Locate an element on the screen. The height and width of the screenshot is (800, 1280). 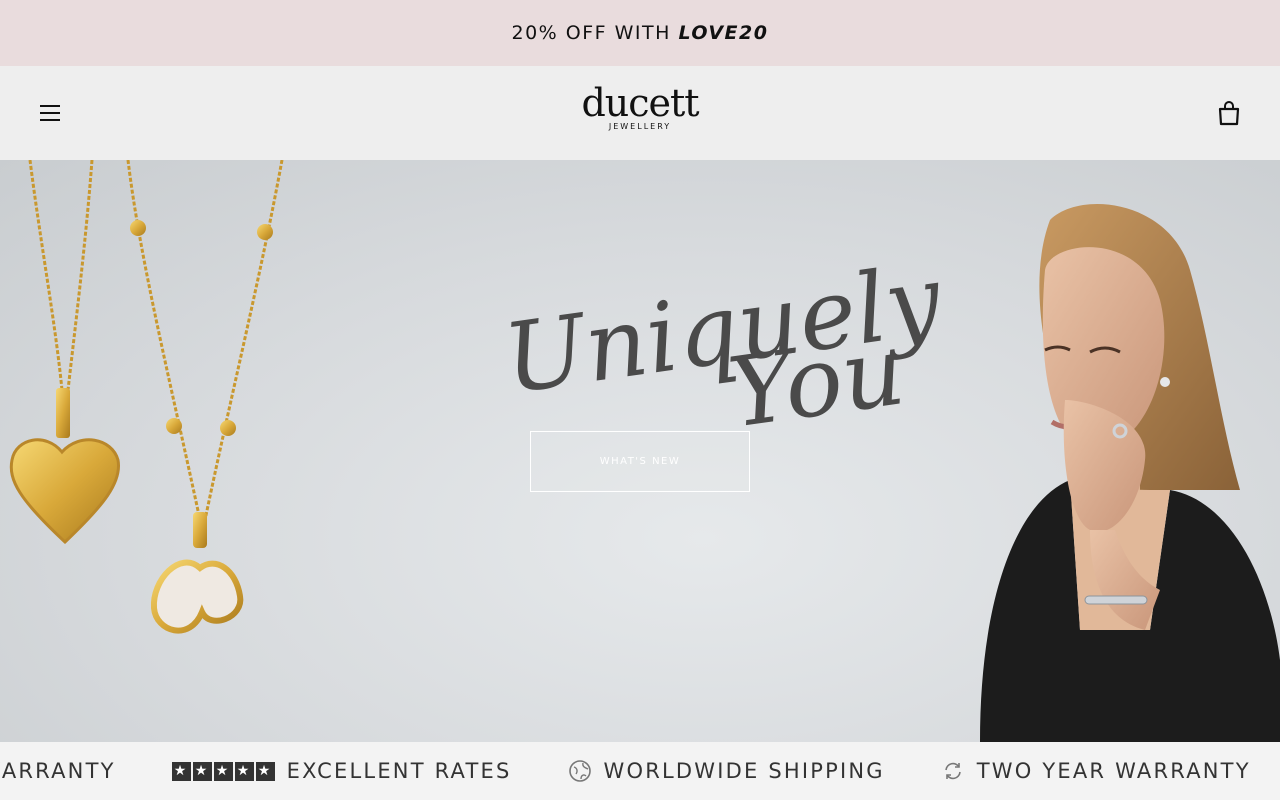
discount-code: LOVE20 is located at coordinates (723, 33).